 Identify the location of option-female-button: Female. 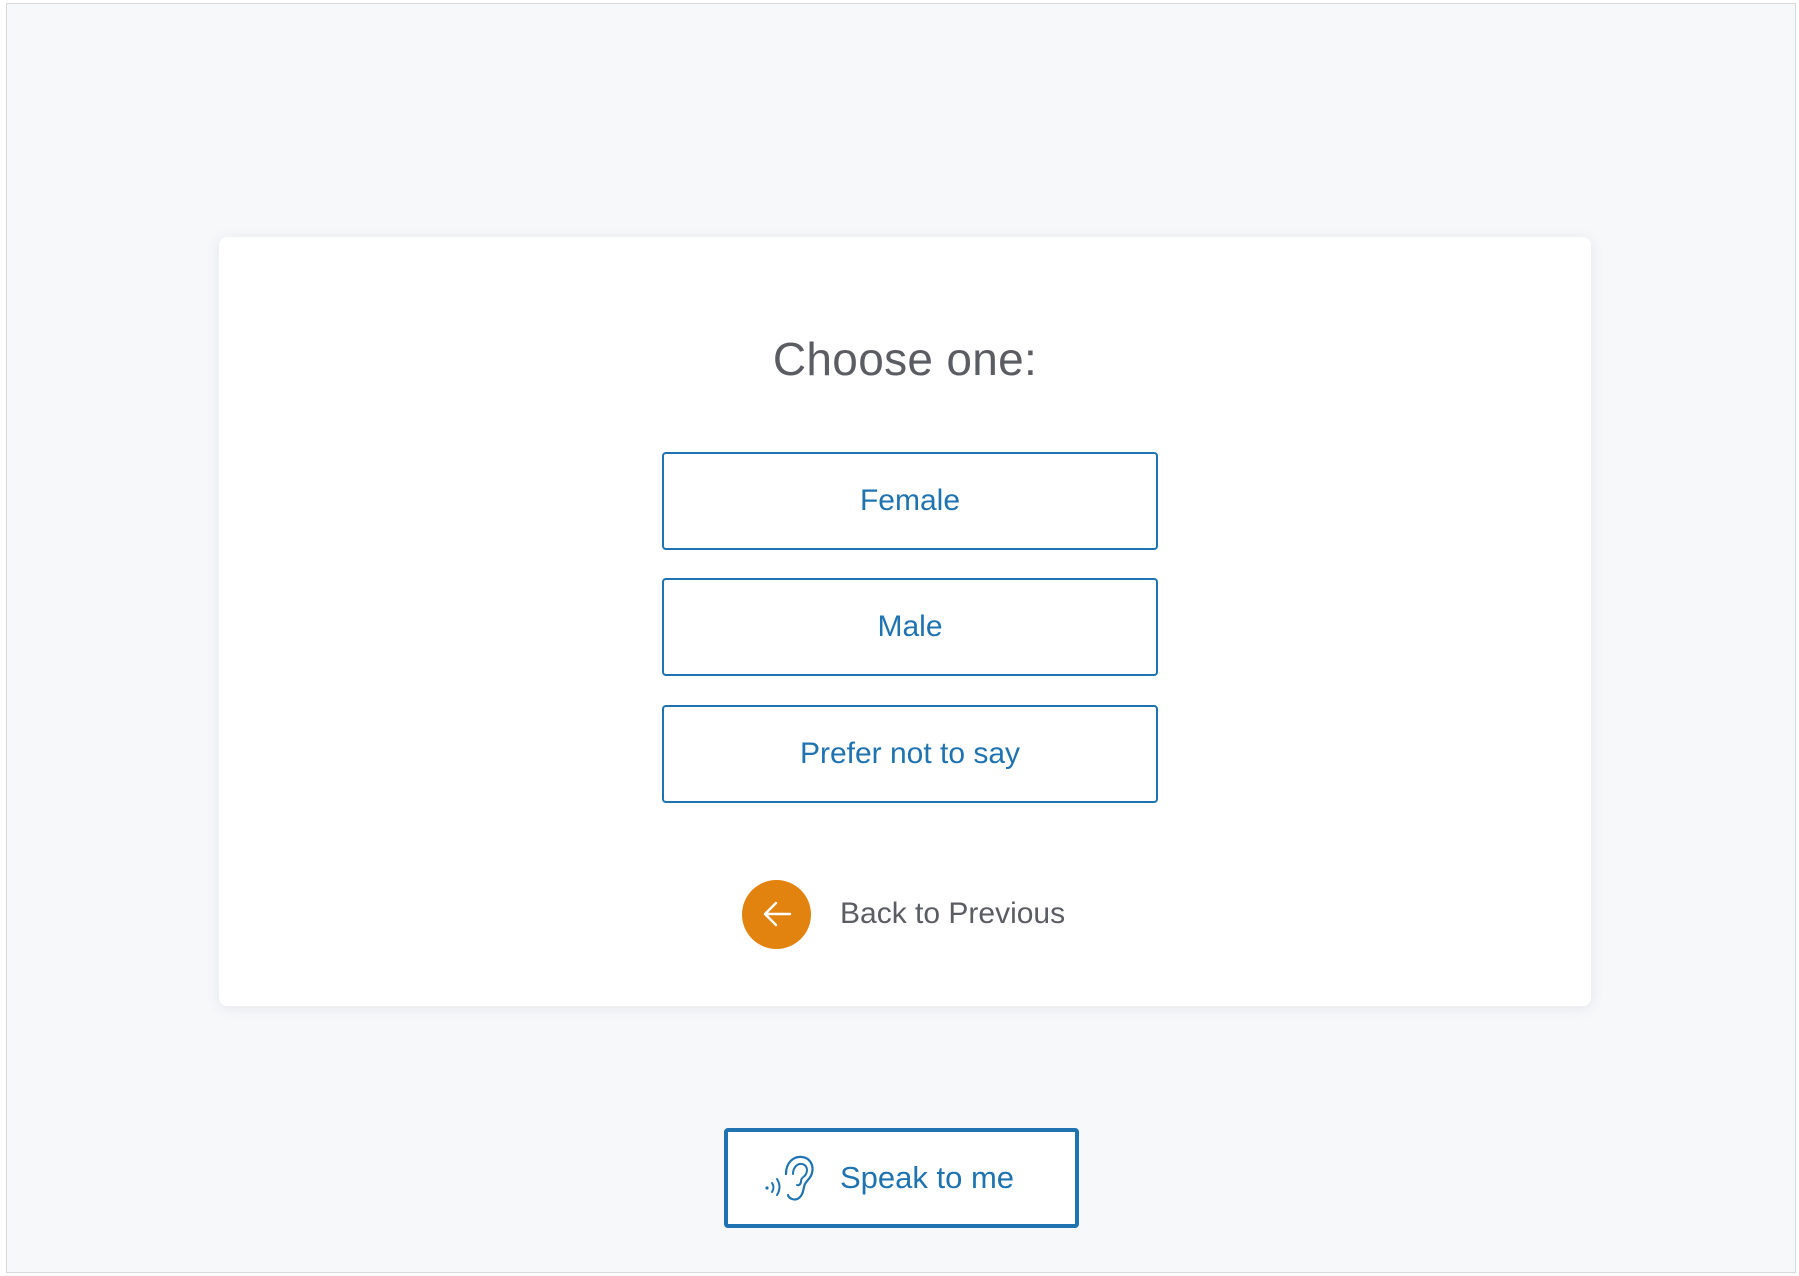
(910, 501).